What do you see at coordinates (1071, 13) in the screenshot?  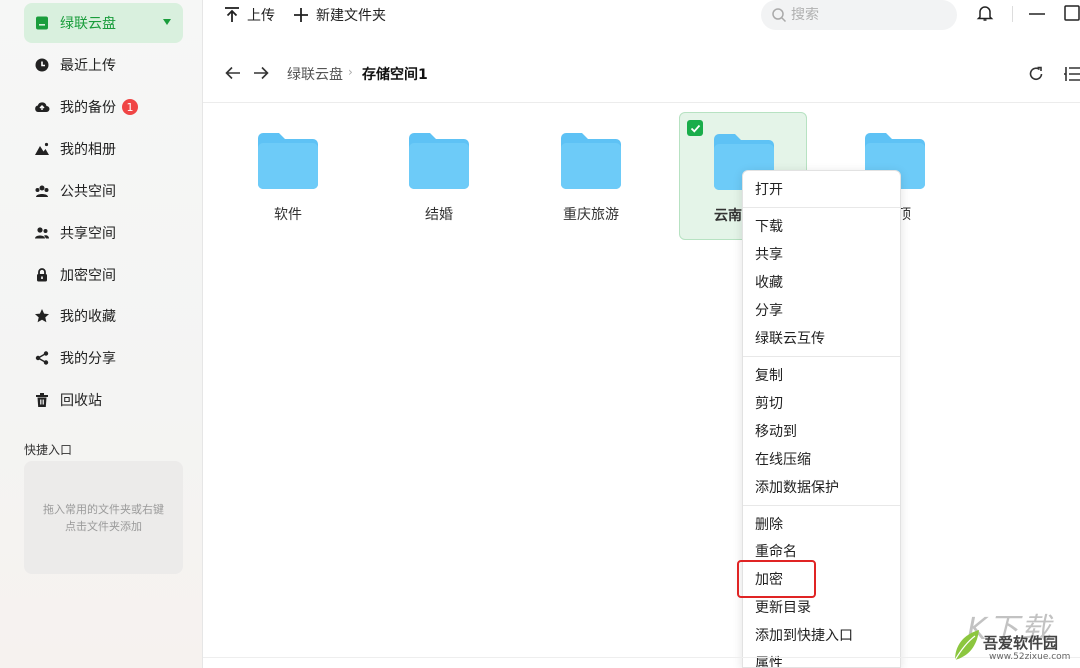 I see `maximize-icon` at bounding box center [1071, 13].